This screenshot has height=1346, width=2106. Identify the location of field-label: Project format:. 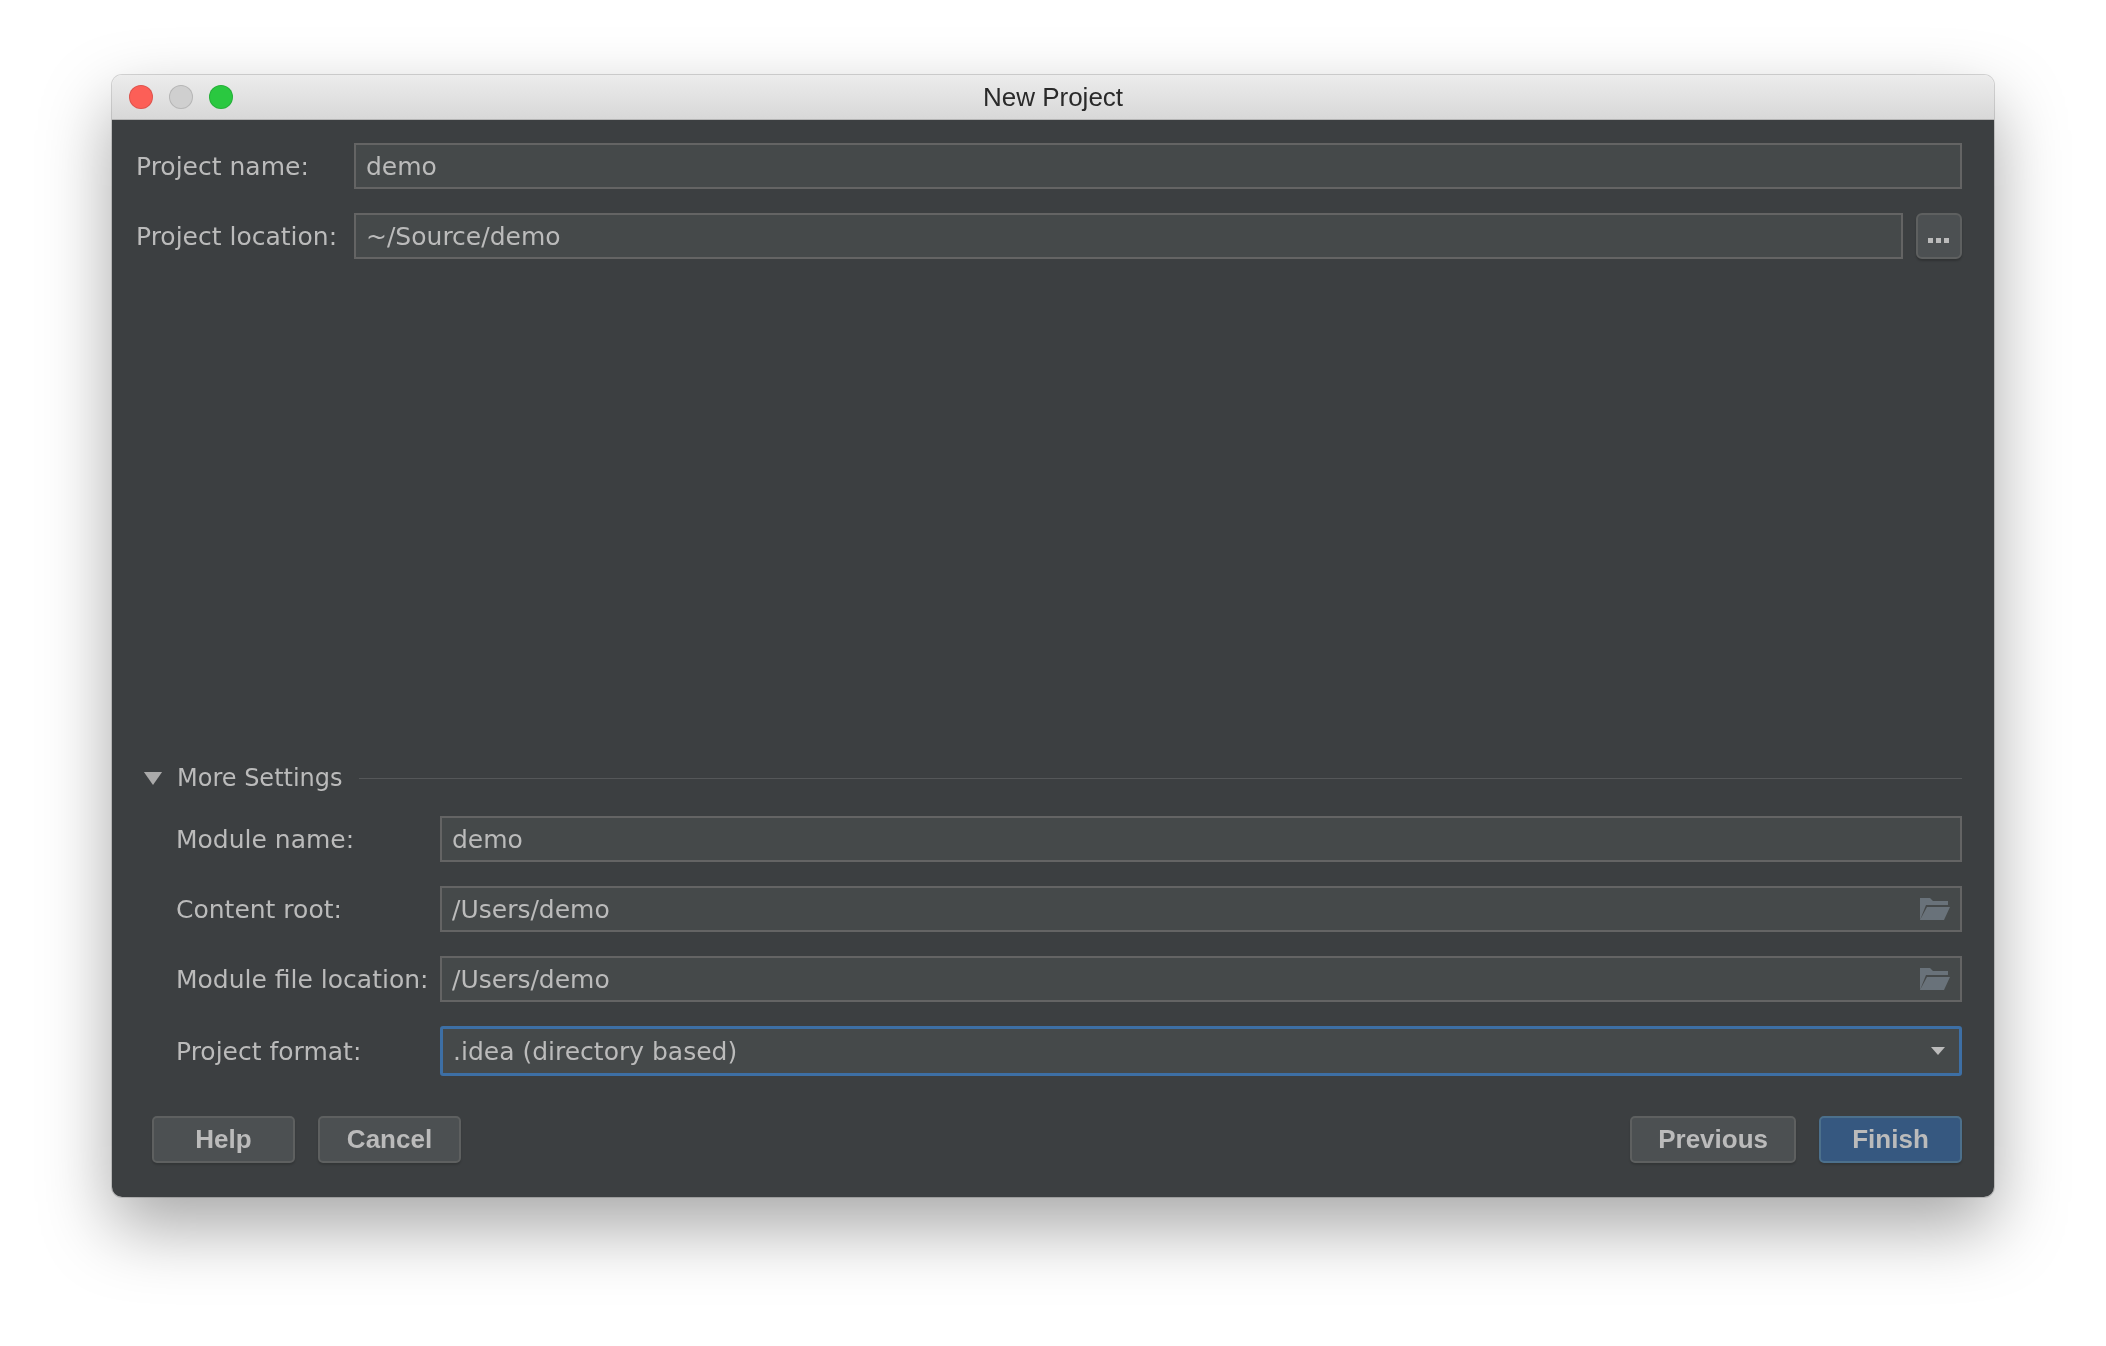
(269, 1051).